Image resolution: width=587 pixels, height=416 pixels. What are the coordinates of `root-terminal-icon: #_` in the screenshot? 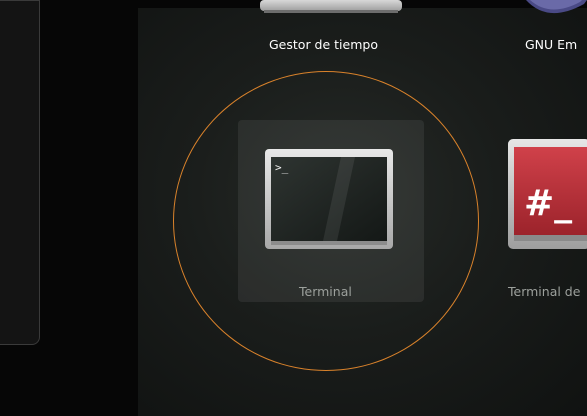 It's located at (547, 194).